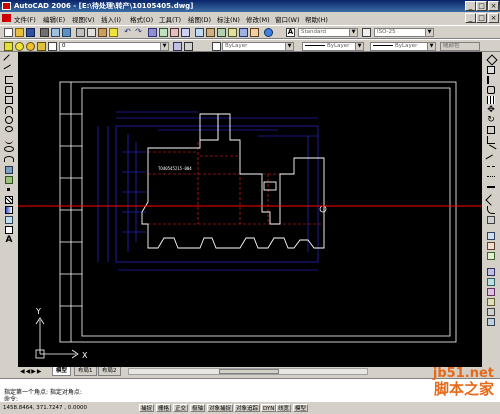 The image size is (500, 414). Describe the element at coordinates (492, 60) in the screenshot. I see `erase-icon` at that location.